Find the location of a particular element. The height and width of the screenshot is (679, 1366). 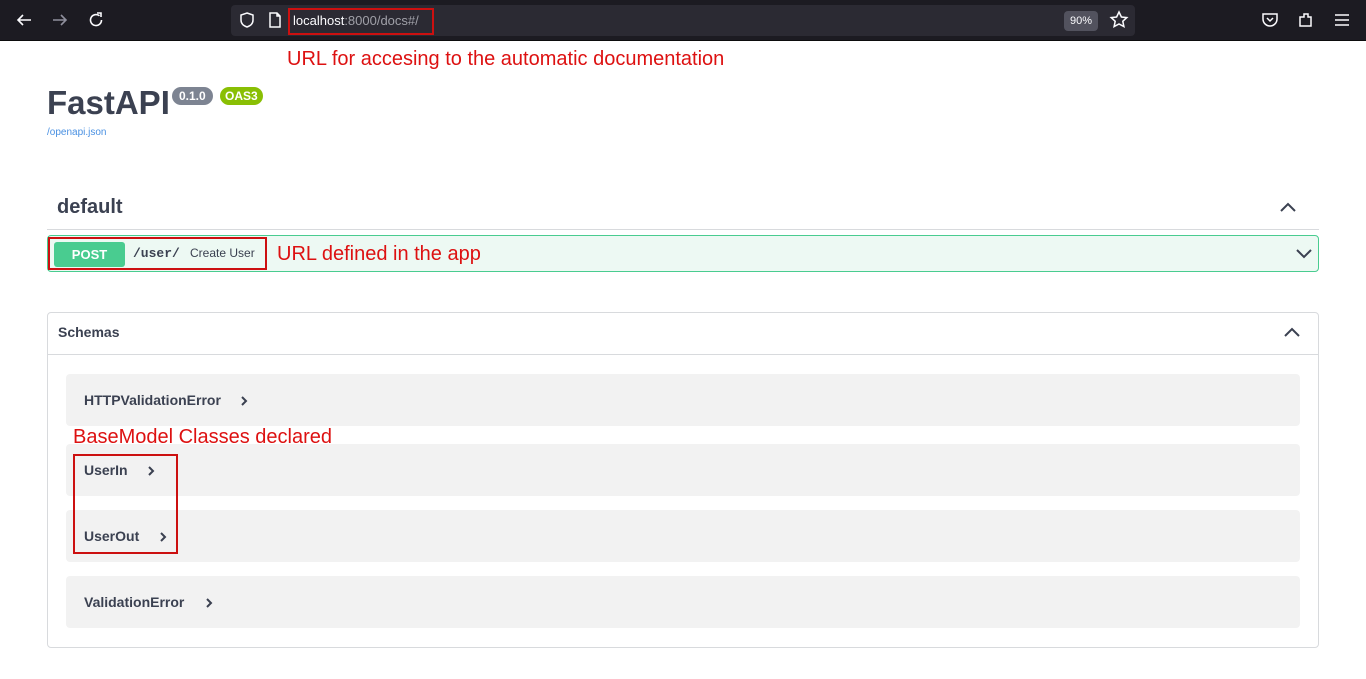

page-title: FastAPI is located at coordinates (108, 102).